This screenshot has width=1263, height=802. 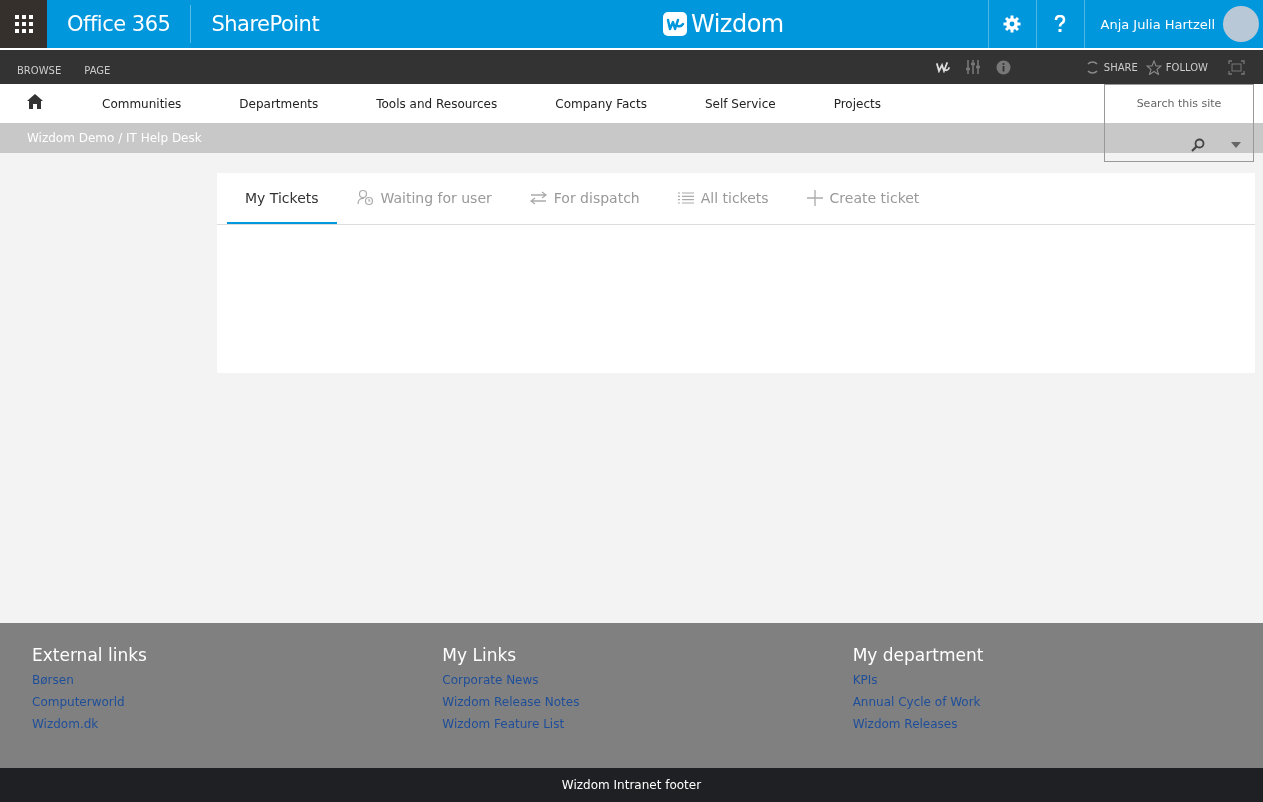 What do you see at coordinates (39, 67) in the screenshot?
I see `ribbon-tab: BROWSE` at bounding box center [39, 67].